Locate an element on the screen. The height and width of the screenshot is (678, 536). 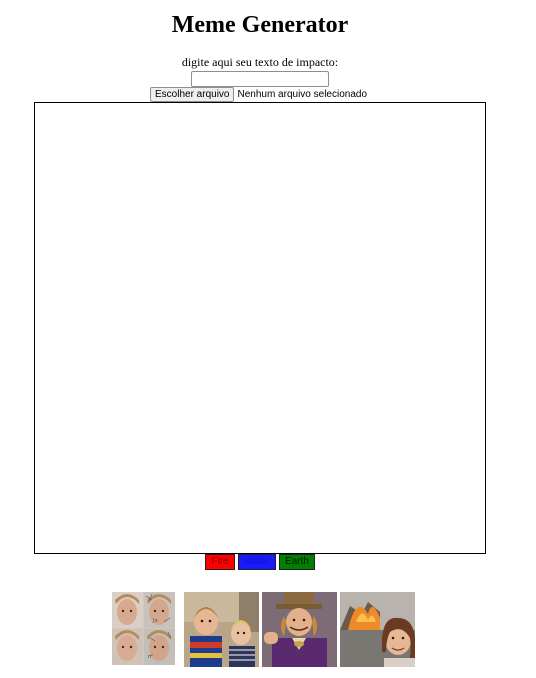
earth-color-button: Earth is located at coordinates (297, 562).